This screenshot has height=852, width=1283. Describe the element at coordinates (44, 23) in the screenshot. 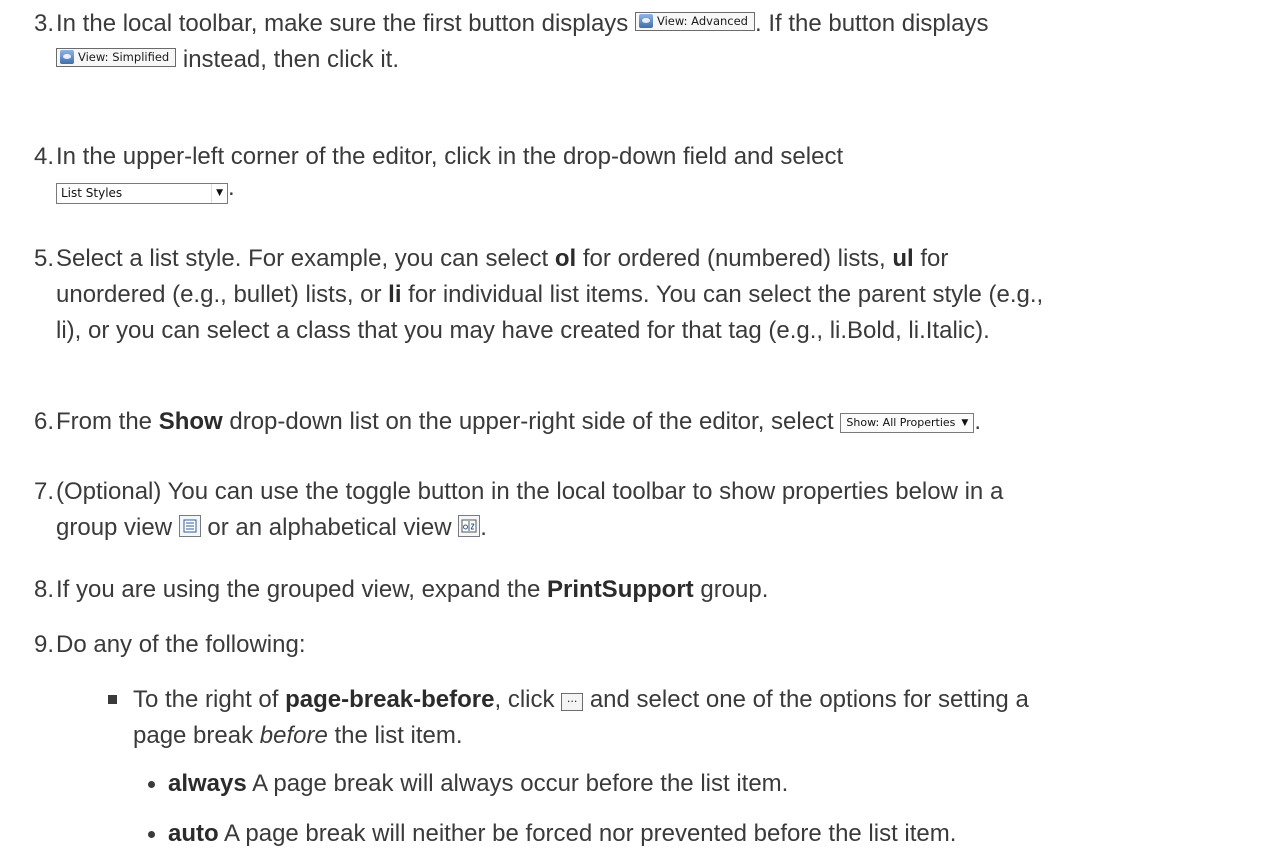

I see `step-number: 3.` at that location.